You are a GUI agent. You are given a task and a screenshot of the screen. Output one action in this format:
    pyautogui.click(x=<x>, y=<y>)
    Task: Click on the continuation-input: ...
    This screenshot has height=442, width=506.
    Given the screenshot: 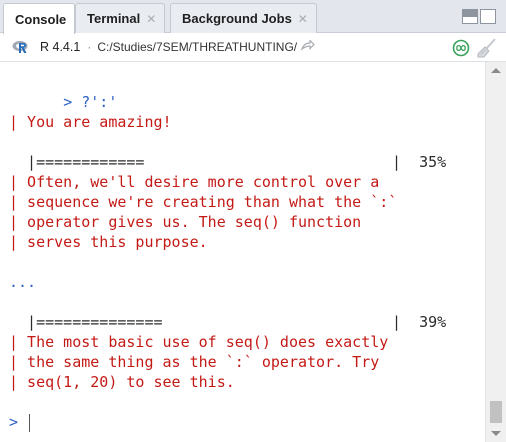 What is the action you would take?
    pyautogui.click(x=23, y=282)
    